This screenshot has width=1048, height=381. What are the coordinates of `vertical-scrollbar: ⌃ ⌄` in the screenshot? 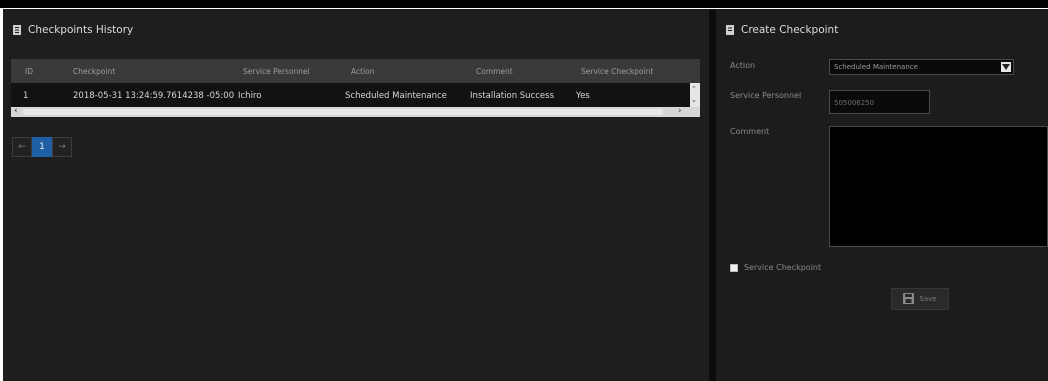 It's located at (695, 95).